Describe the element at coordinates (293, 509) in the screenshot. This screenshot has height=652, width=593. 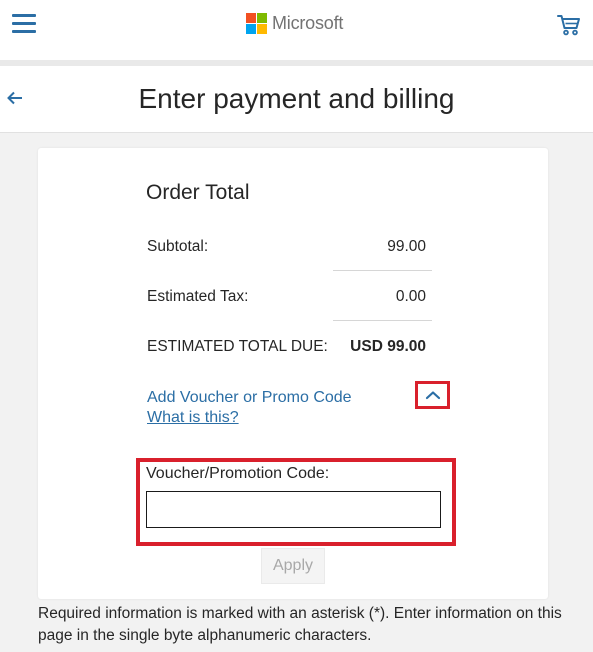
I see `voucher-code-input` at that location.